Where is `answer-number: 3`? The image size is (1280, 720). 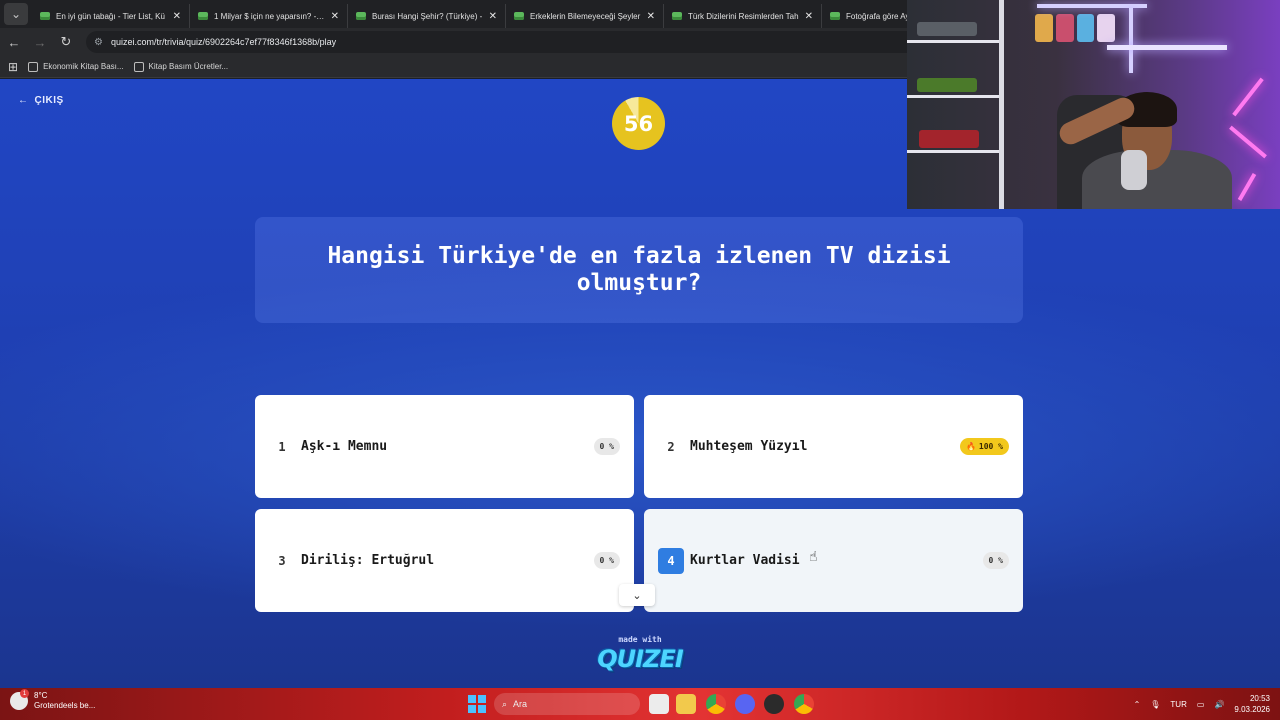
answer-number: 3 is located at coordinates (282, 560).